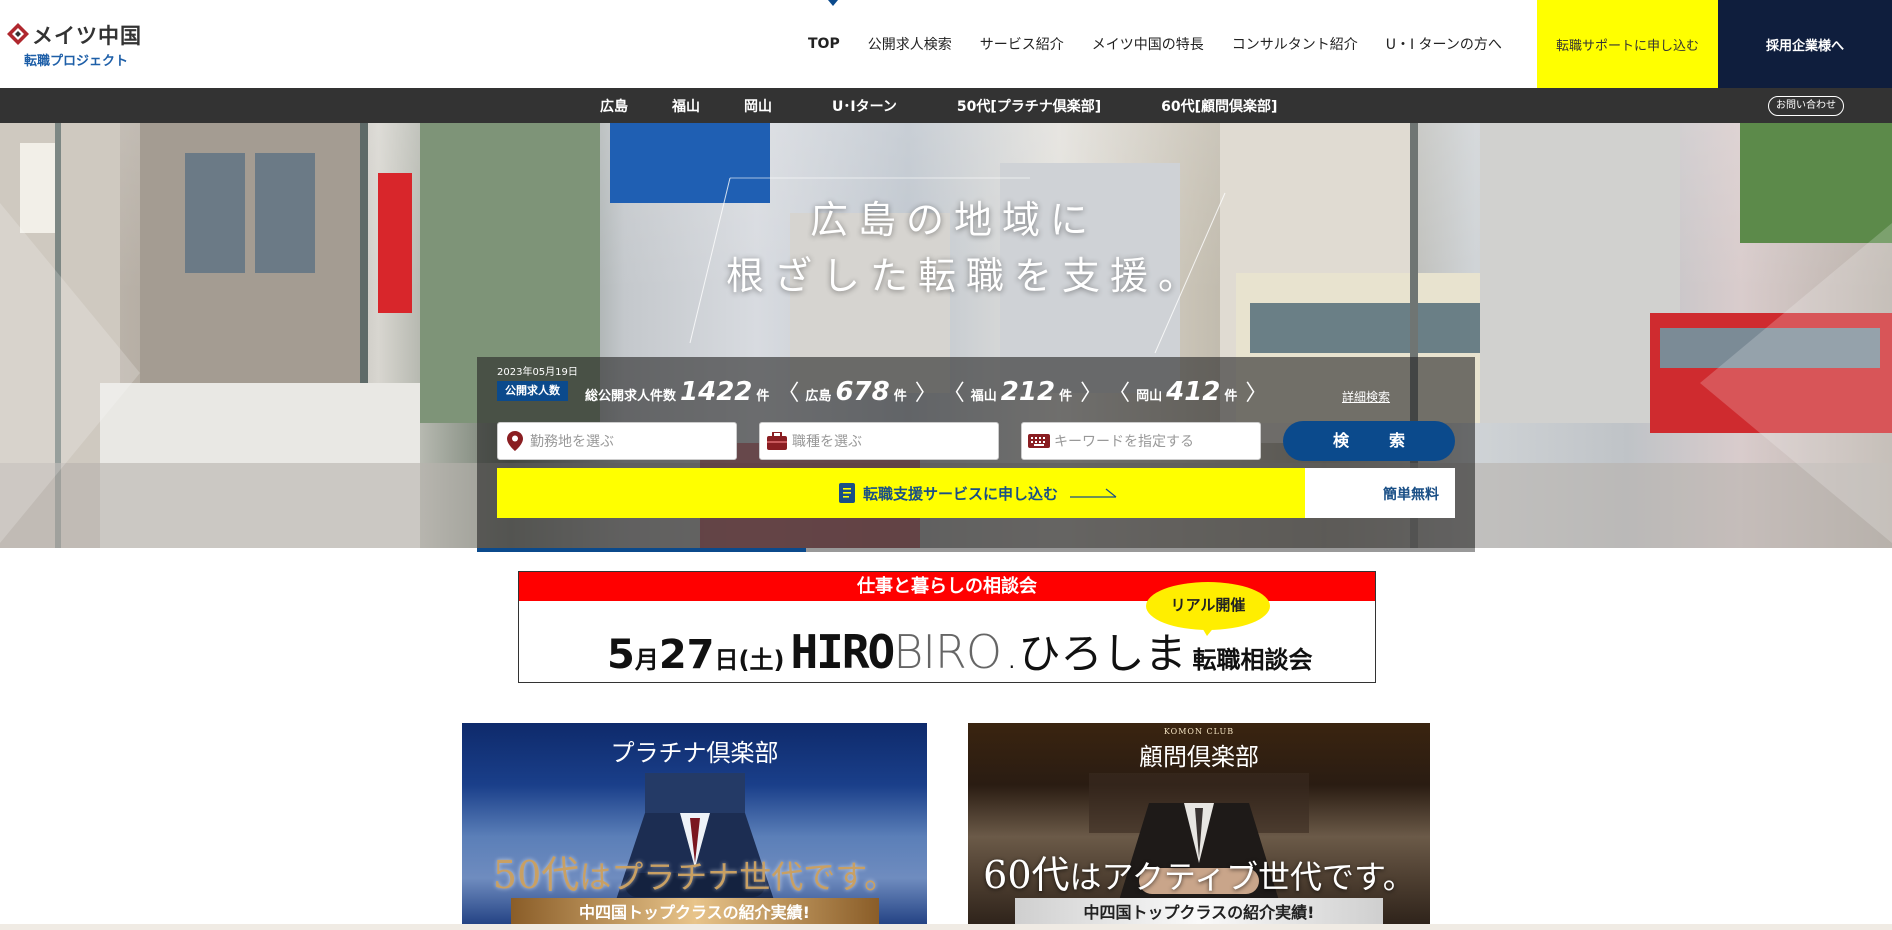 This screenshot has height=930, width=1892. Describe the element at coordinates (716, 392) in the screenshot. I see `total-count: 1422` at that location.